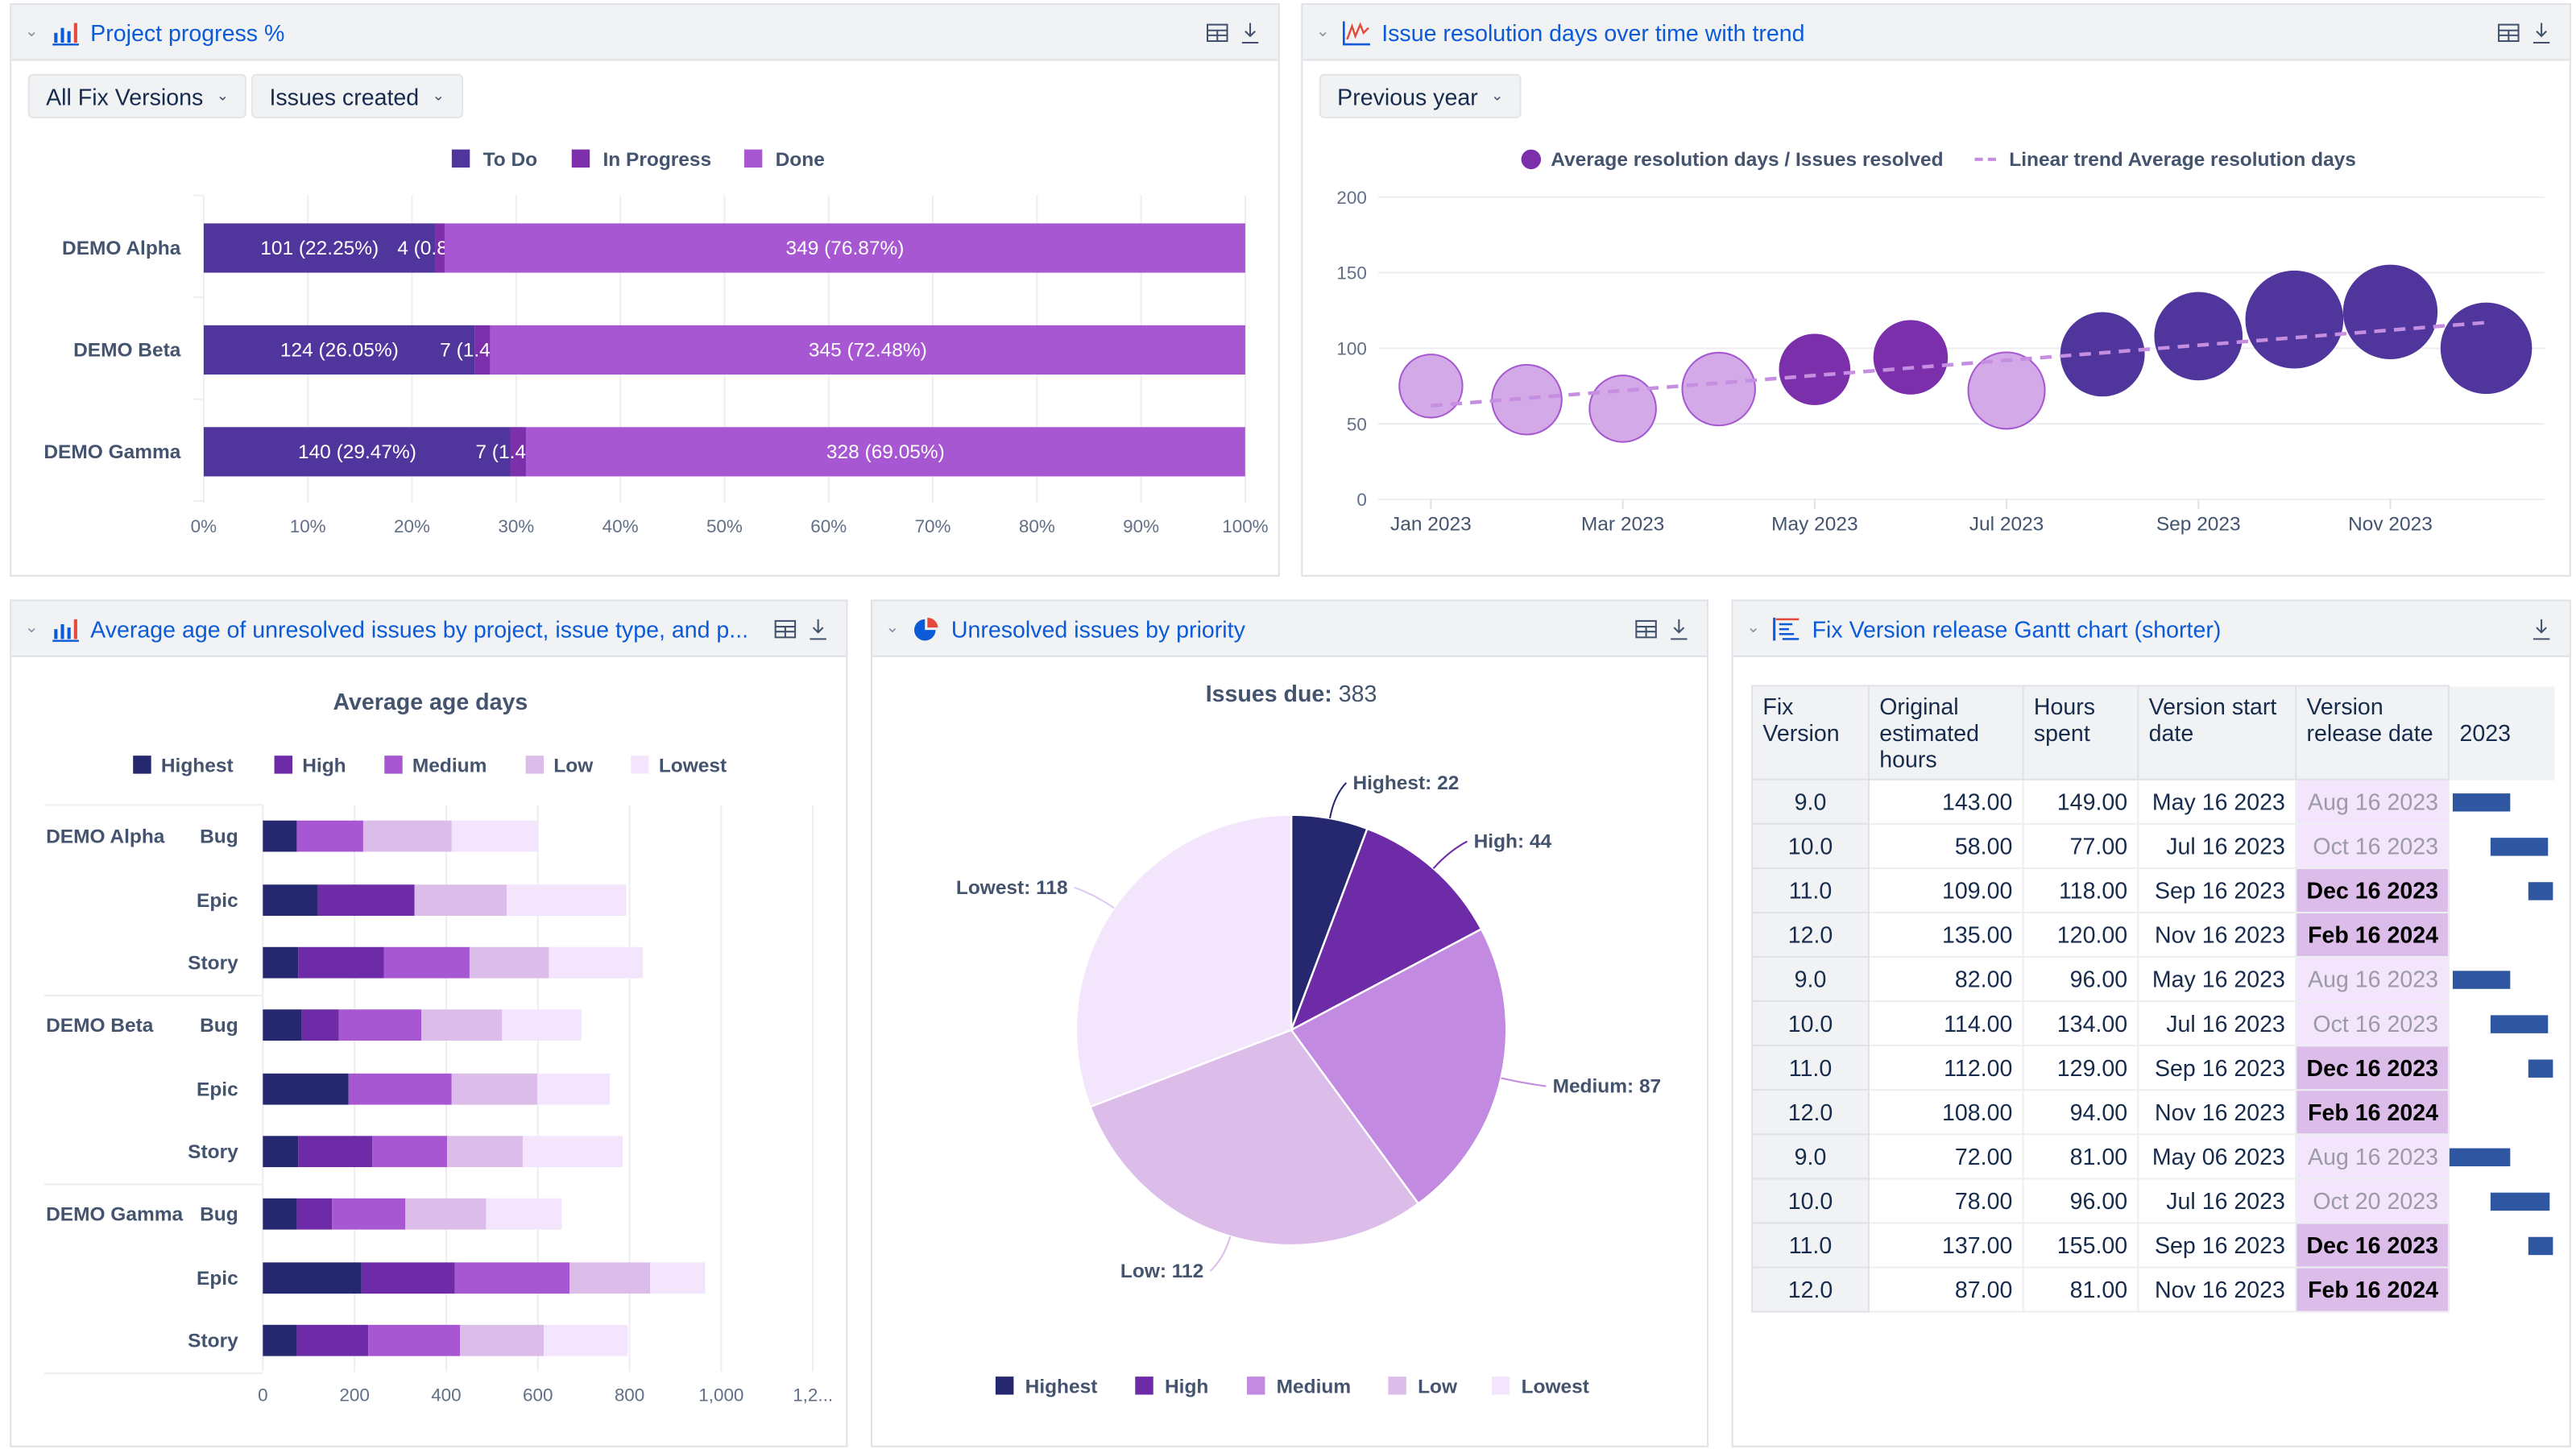 The width and height of the screenshot is (2576, 1449). I want to click on y-tick-label: 200, so click(1351, 198).